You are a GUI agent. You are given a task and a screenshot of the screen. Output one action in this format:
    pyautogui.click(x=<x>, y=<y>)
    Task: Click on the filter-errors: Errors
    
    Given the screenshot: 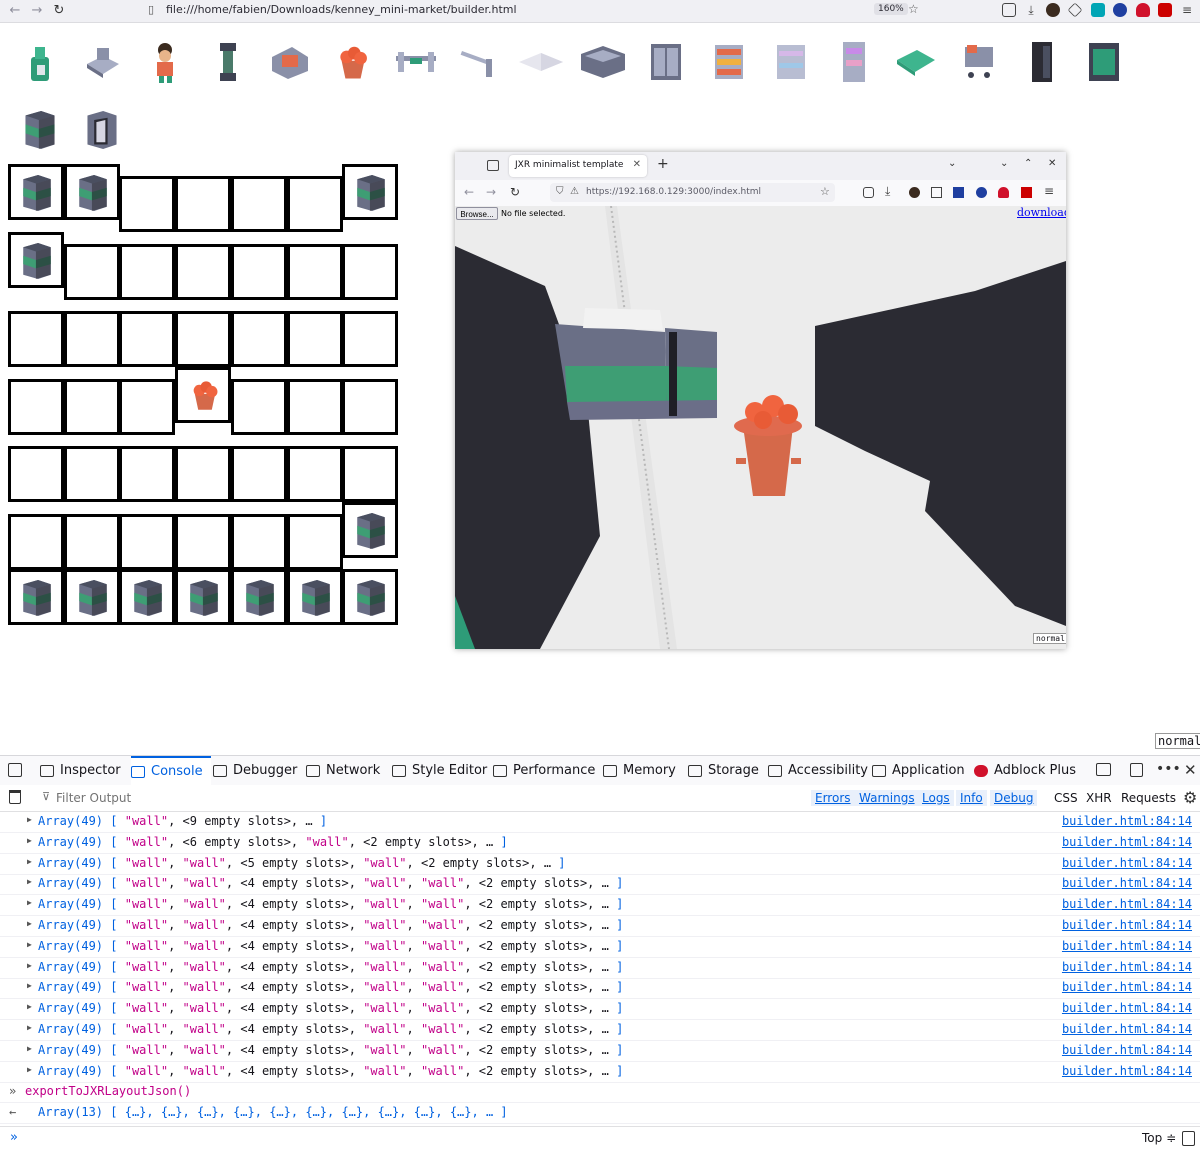 What is the action you would take?
    pyautogui.click(x=833, y=798)
    